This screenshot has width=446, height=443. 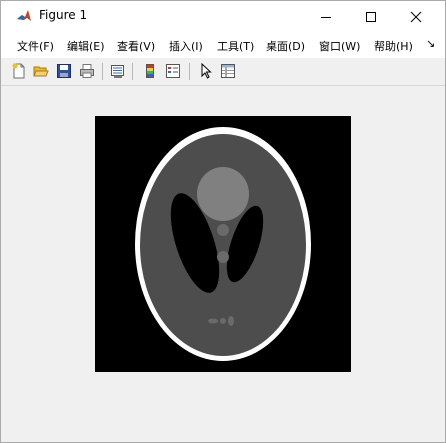 I want to click on insert-legend-button, so click(x=173, y=71).